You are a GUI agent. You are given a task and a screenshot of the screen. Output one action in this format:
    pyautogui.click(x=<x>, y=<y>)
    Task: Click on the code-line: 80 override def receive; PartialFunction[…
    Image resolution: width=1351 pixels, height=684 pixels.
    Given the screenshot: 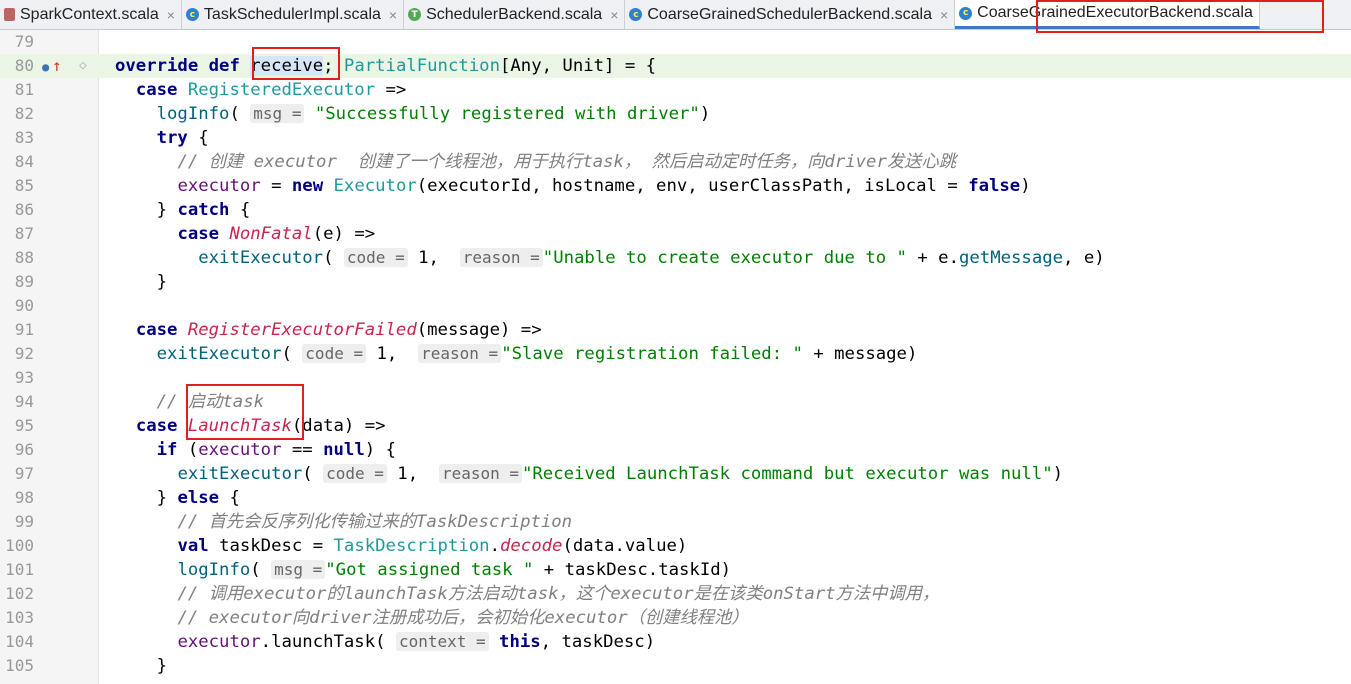 What is the action you would take?
    pyautogui.click(x=675, y=66)
    